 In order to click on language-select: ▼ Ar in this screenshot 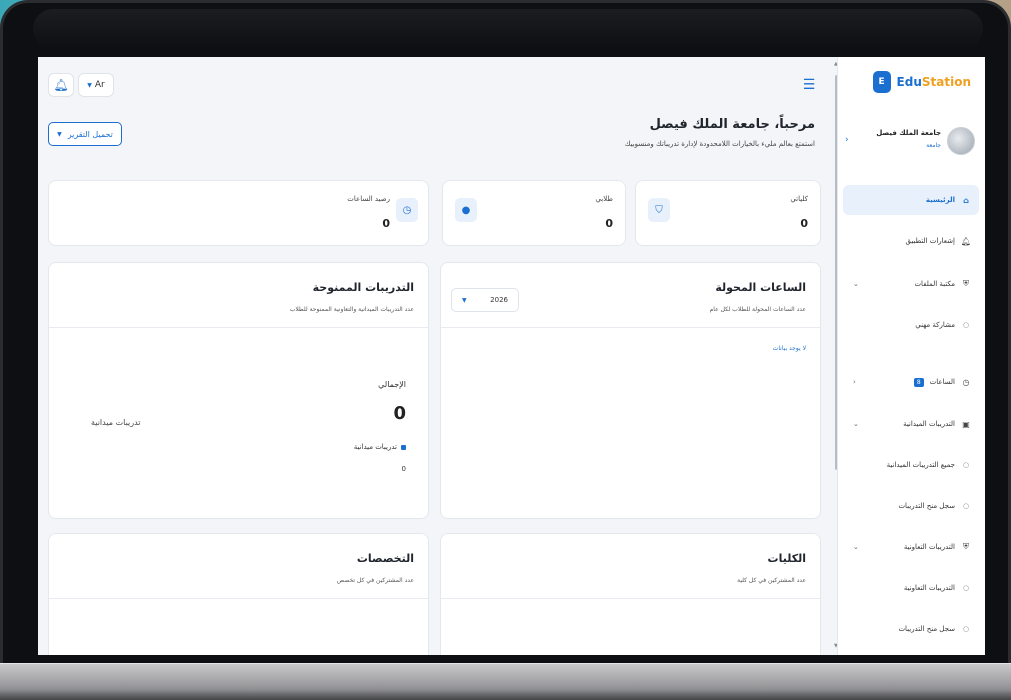, I will do `click(96, 85)`.